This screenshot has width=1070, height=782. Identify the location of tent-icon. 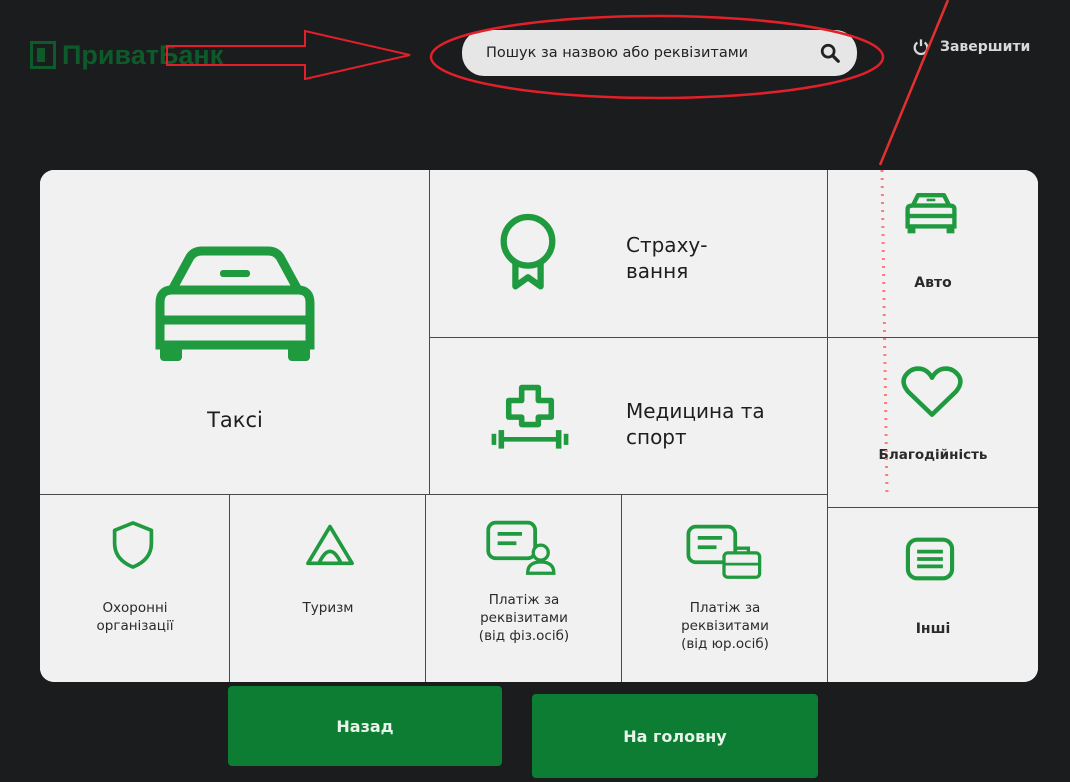
(330, 545).